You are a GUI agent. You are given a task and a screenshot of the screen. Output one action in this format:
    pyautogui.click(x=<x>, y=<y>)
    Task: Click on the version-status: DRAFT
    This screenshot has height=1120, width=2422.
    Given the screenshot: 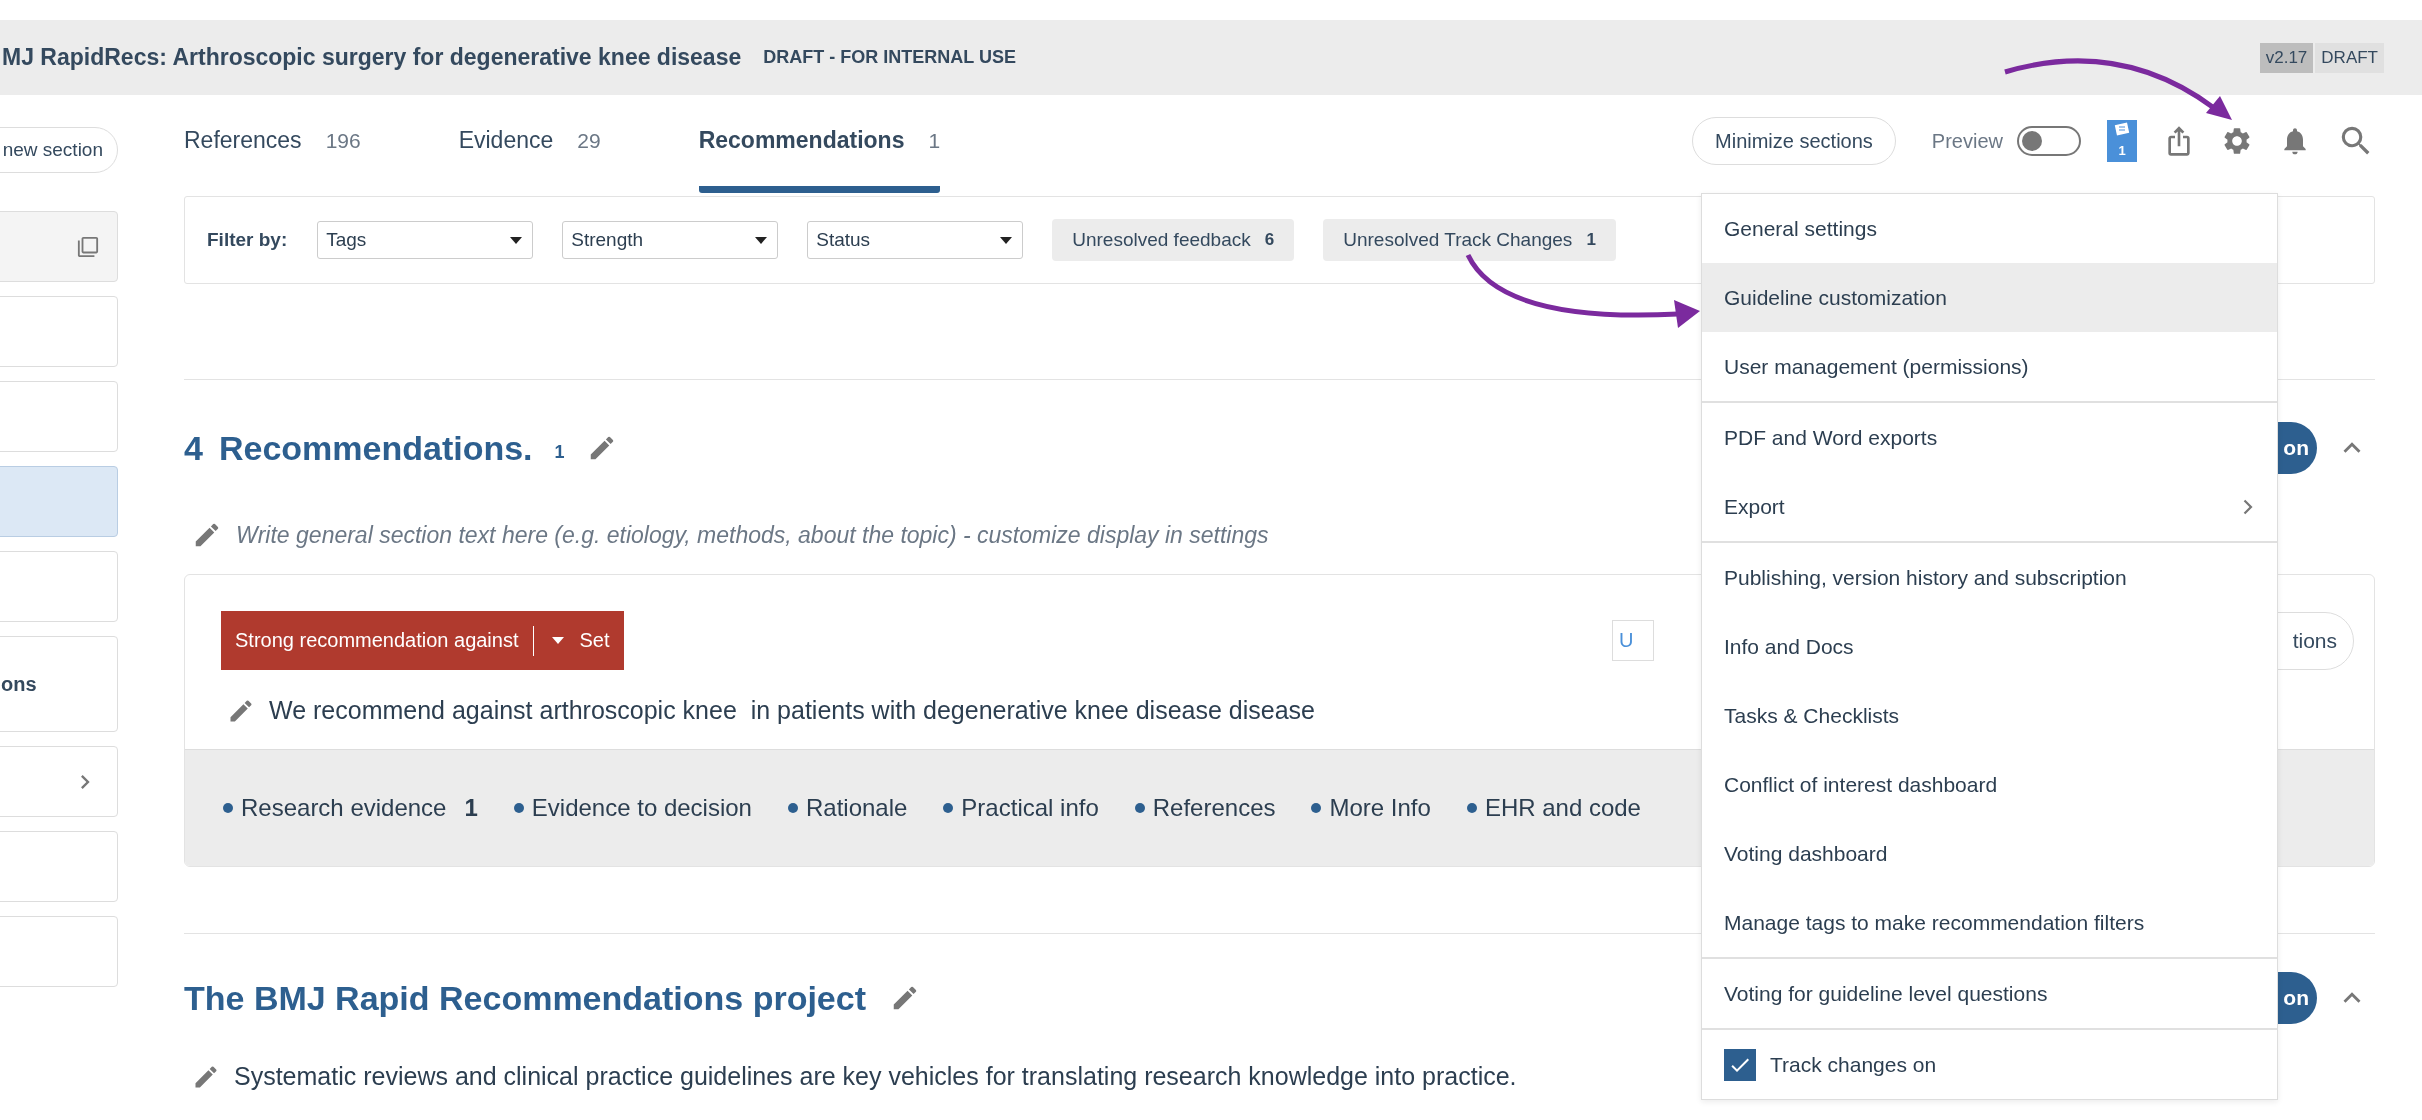 What is the action you would take?
    pyautogui.click(x=2349, y=57)
    